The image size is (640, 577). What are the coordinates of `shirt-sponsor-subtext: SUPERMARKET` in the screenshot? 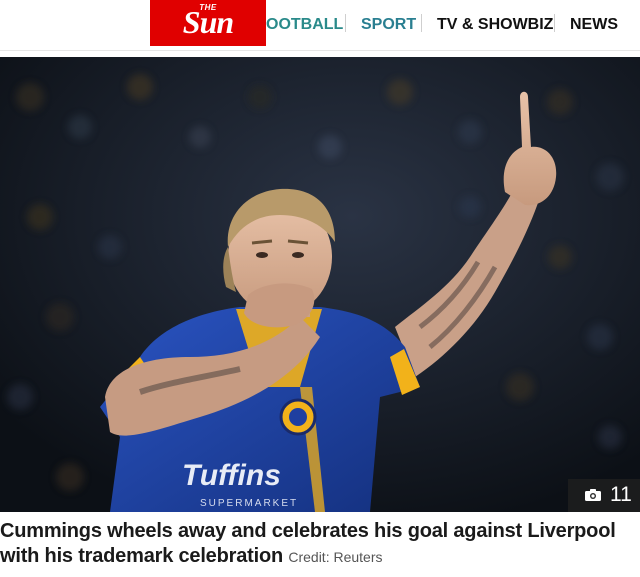 It's located at (249, 503).